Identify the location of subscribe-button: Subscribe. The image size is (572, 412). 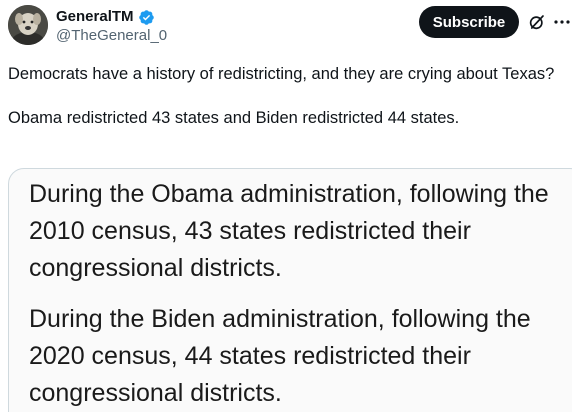
(469, 22).